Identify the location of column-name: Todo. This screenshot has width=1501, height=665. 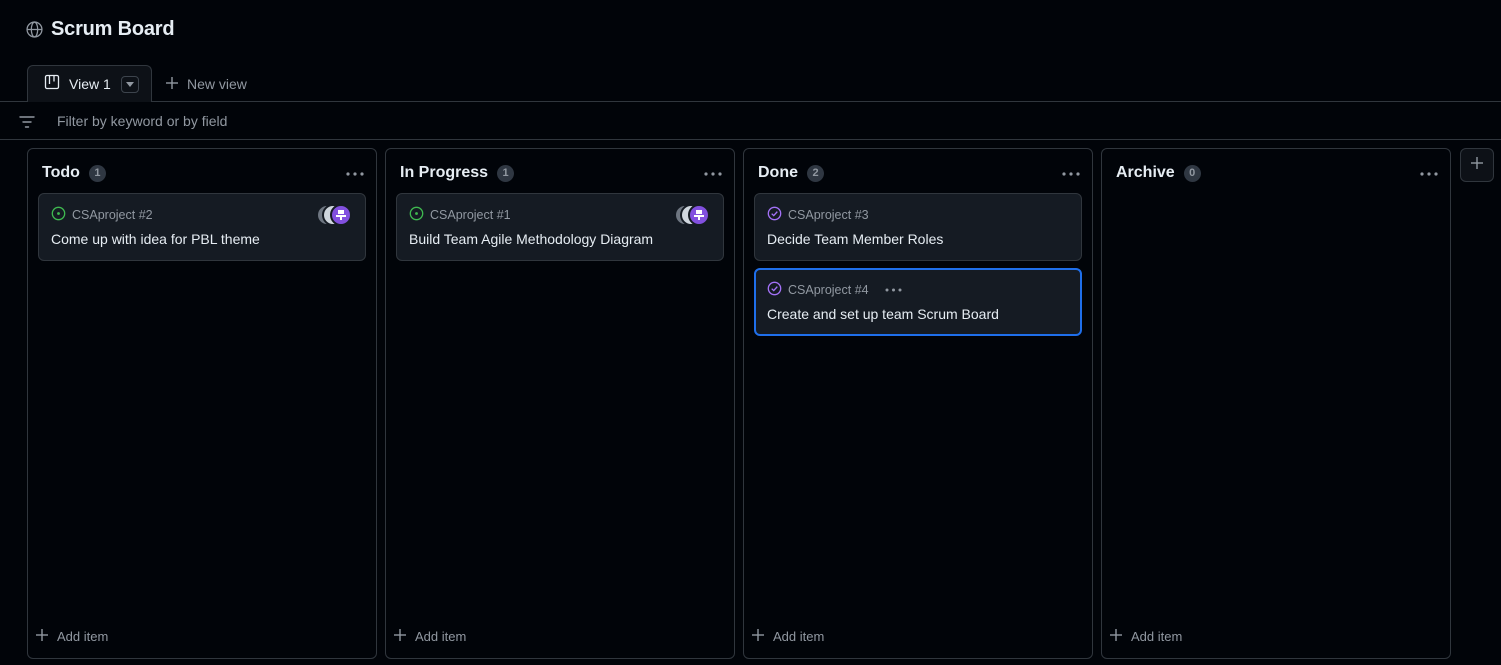
(61, 172).